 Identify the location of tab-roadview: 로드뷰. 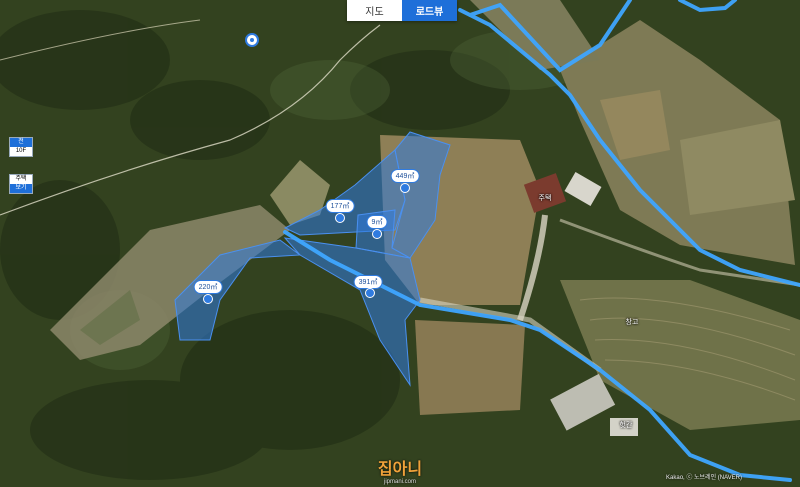
(429, 10).